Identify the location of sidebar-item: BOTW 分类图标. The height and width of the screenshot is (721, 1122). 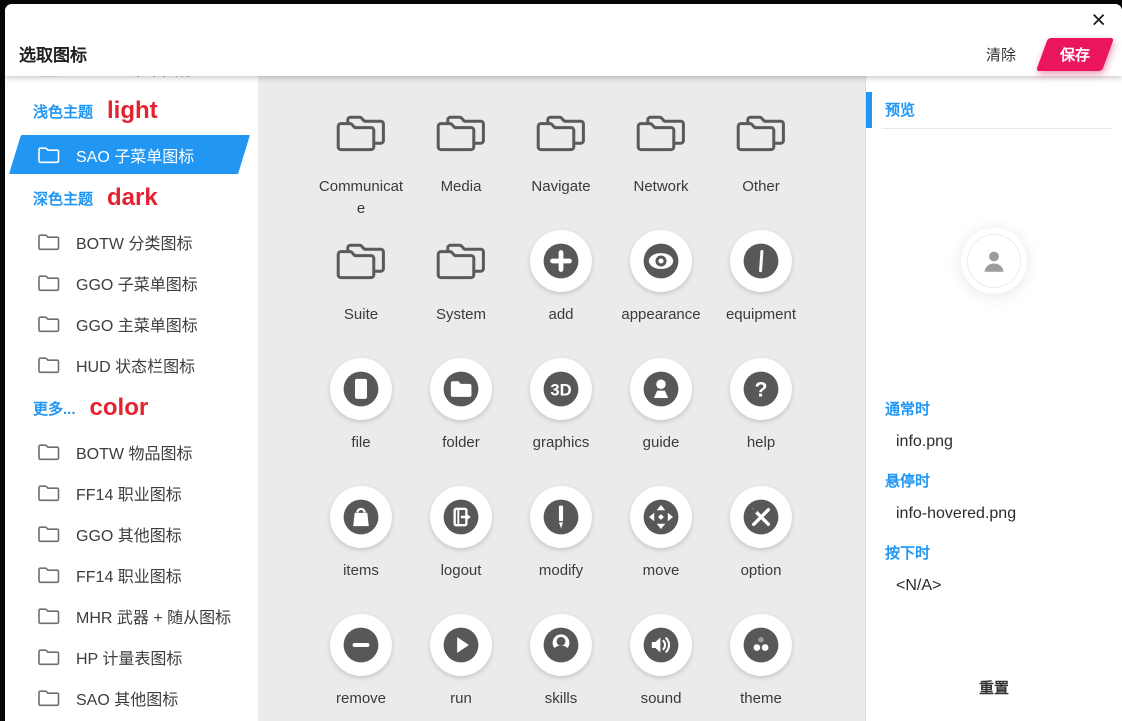
(131, 241).